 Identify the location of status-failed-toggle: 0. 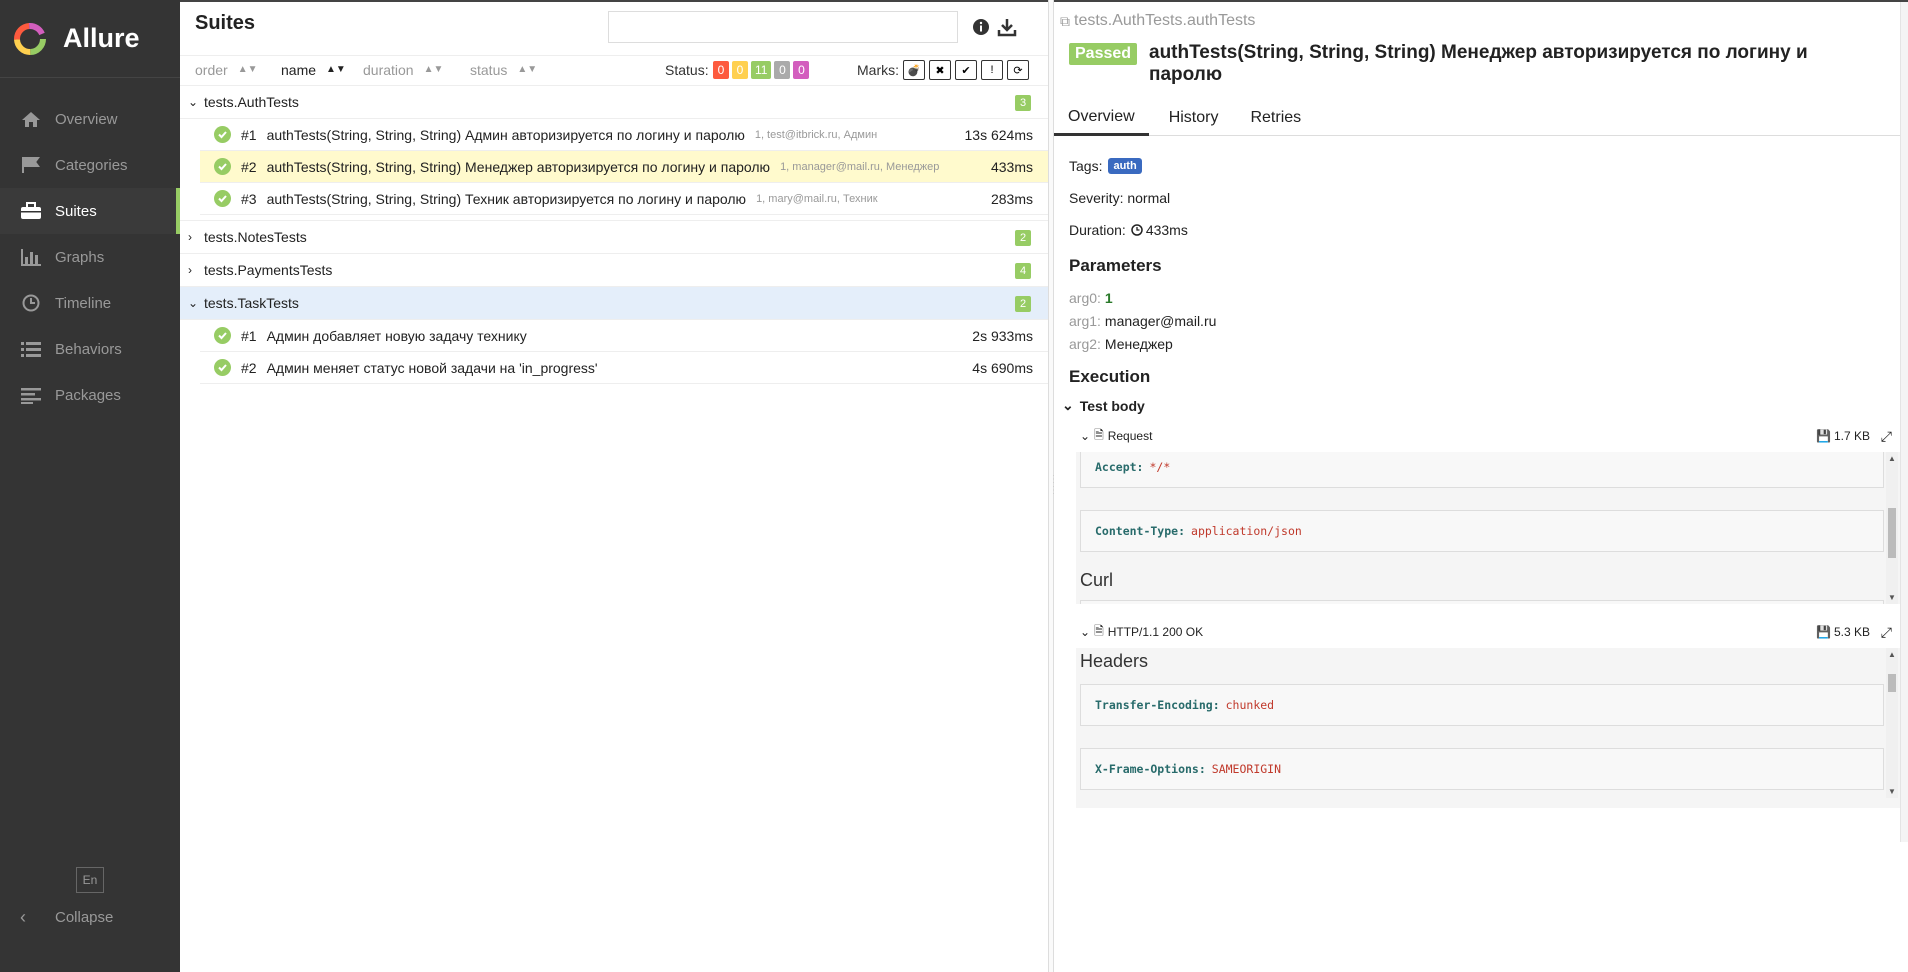
(721, 70).